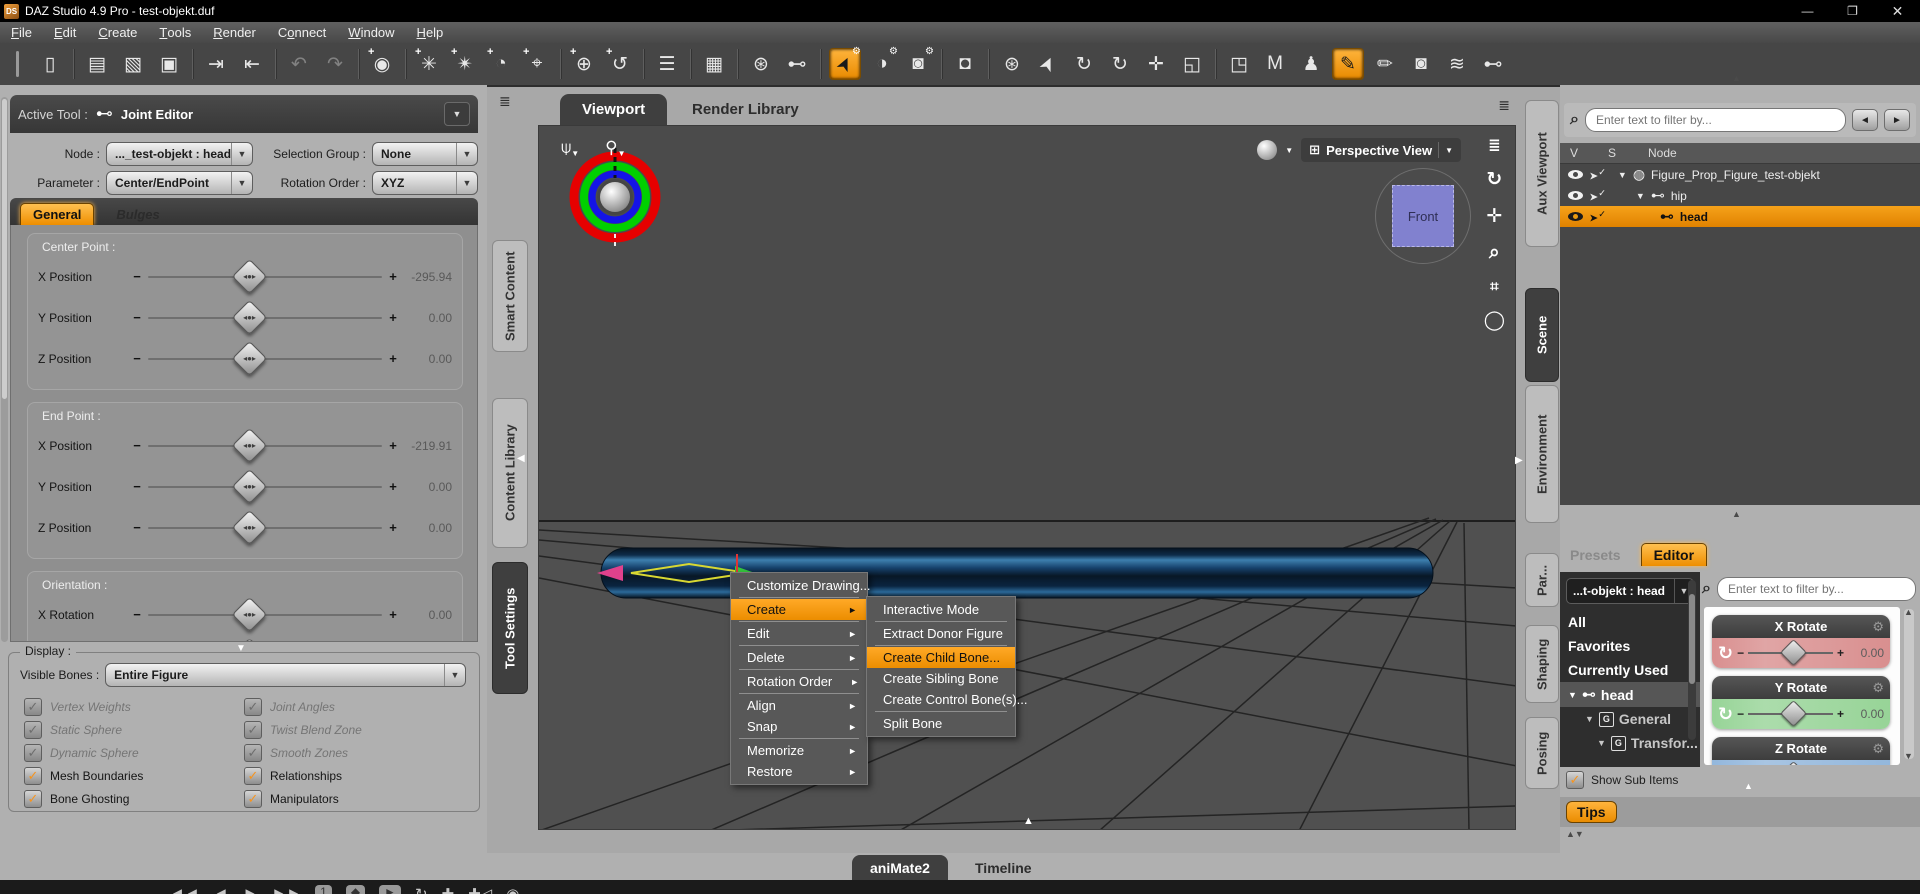 The image size is (1920, 894). What do you see at coordinates (1542, 335) in the screenshot?
I see `tab-scene: Scene` at bounding box center [1542, 335].